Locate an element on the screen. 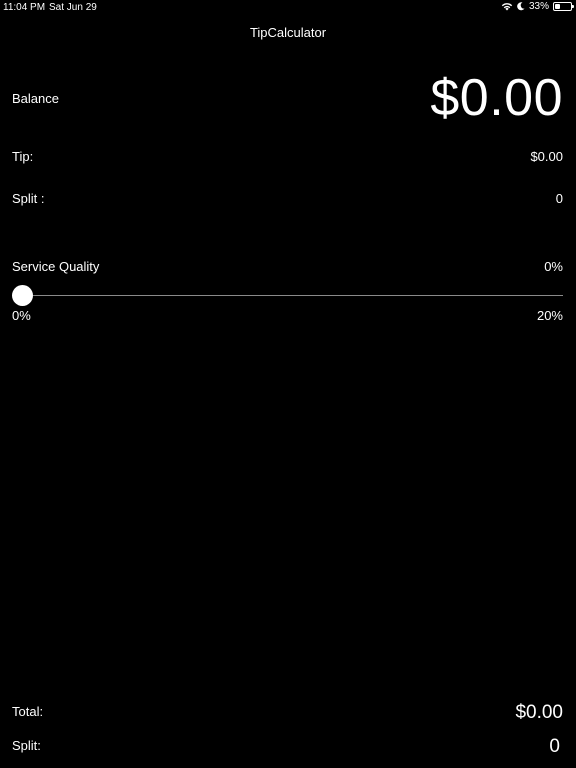 The height and width of the screenshot is (768, 576). split-per-person-value: 0 is located at coordinates (554, 746).